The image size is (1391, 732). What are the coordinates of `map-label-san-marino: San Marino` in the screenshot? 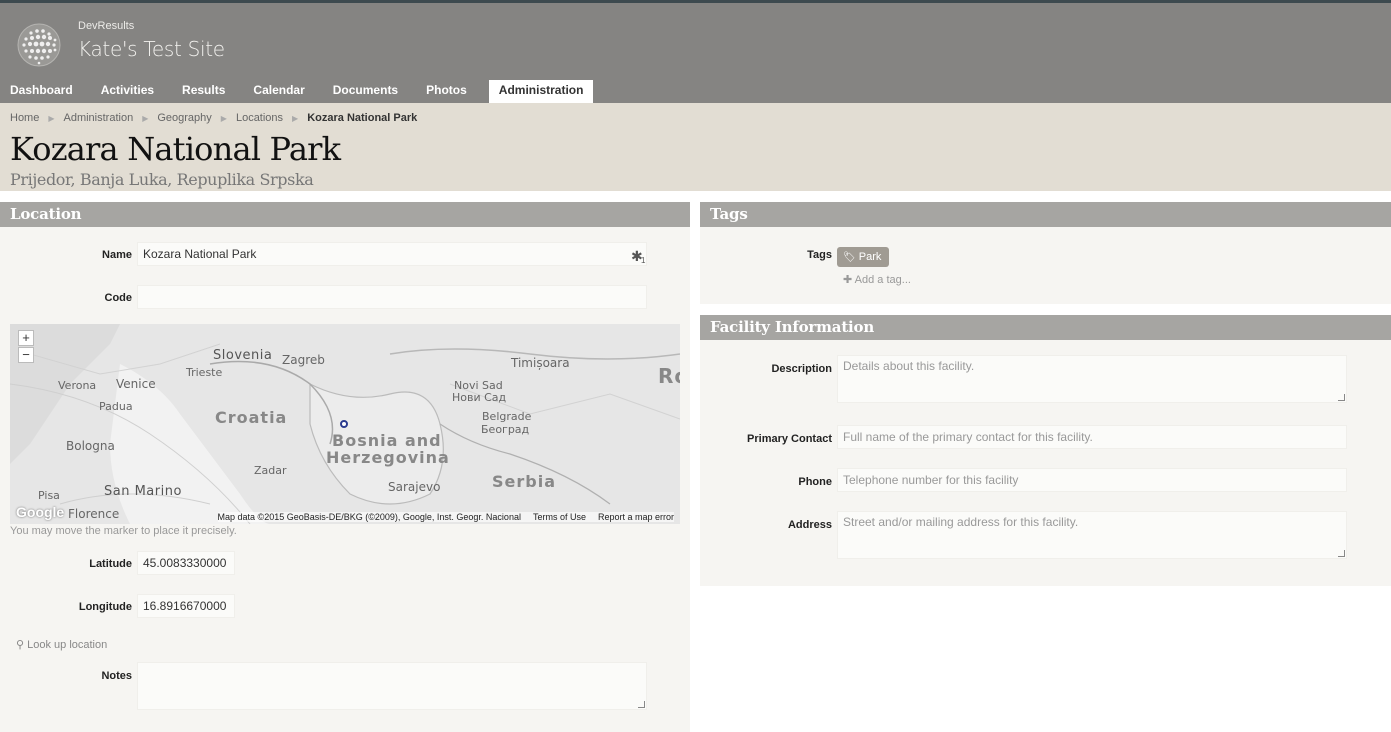 It's located at (143, 491).